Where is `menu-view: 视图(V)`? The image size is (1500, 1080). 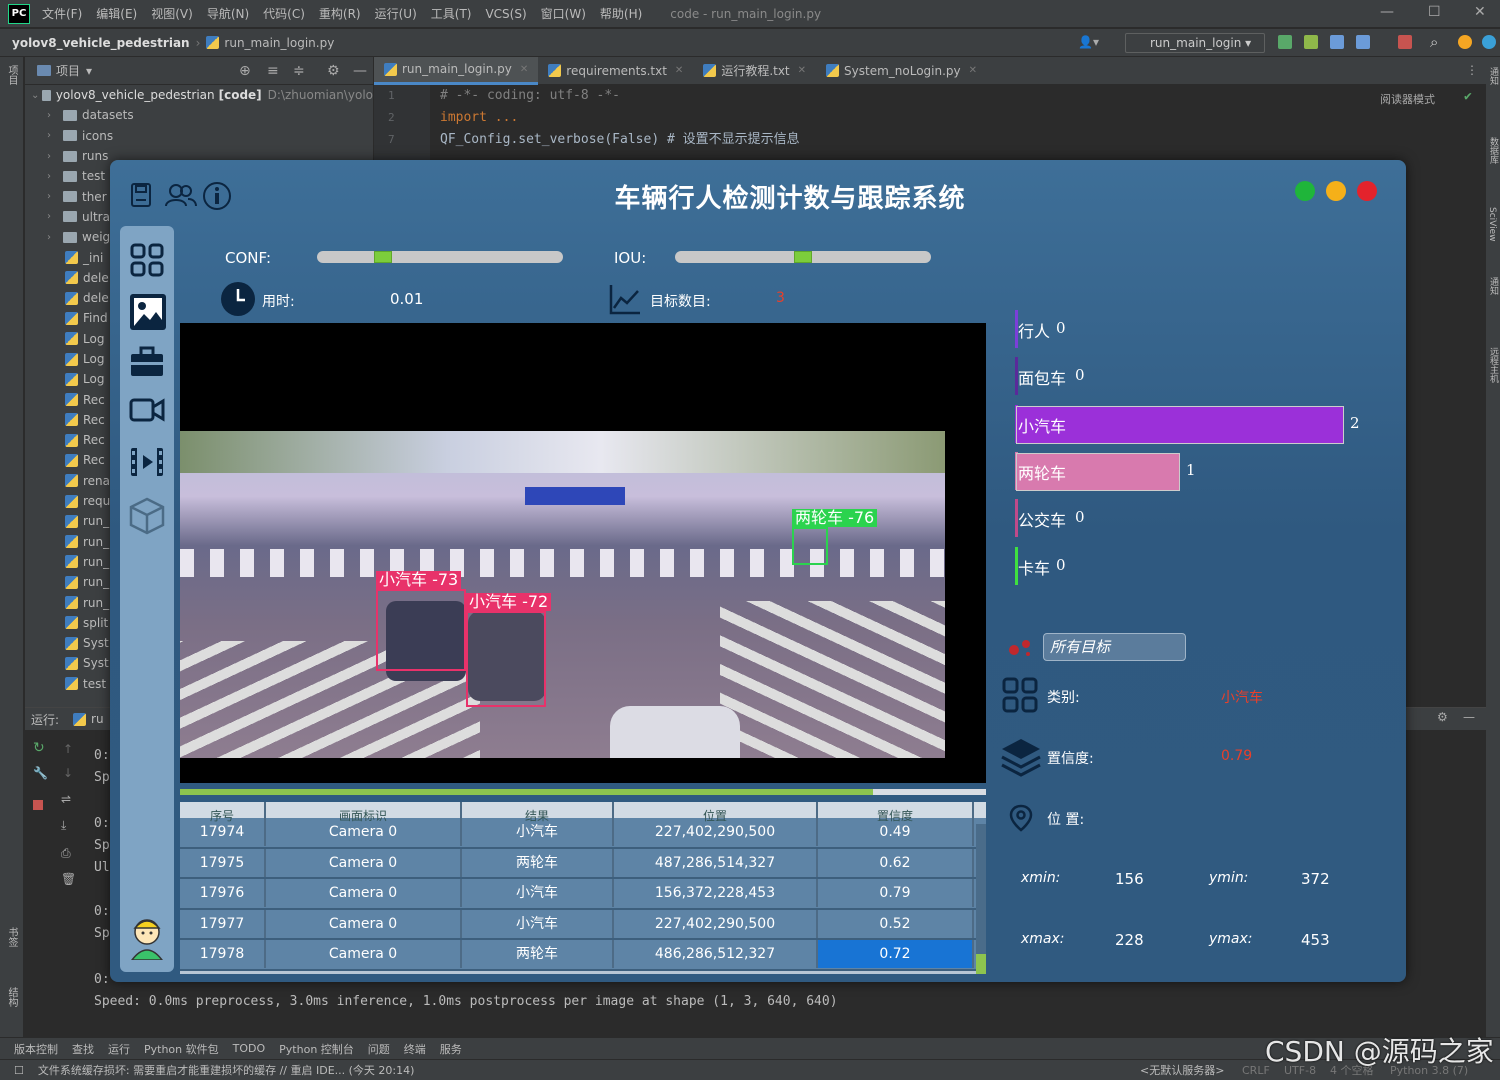 menu-view: 视图(V) is located at coordinates (172, 13).